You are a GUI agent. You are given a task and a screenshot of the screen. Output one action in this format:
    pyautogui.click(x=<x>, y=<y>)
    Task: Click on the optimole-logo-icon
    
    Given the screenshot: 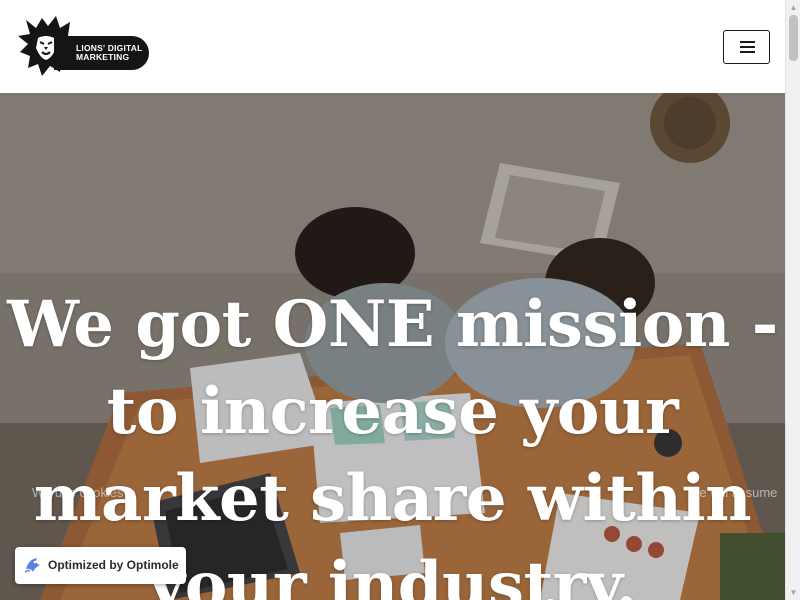 What is the action you would take?
    pyautogui.click(x=32, y=565)
    